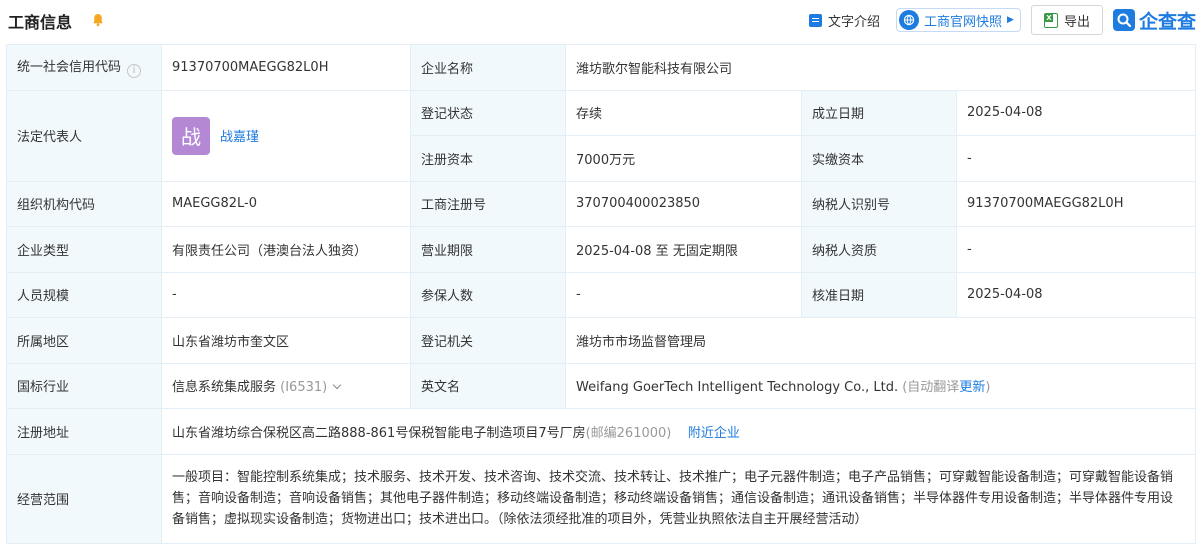 This screenshot has width=1202, height=551. I want to click on company-type-label: 企业类型, so click(84, 249).